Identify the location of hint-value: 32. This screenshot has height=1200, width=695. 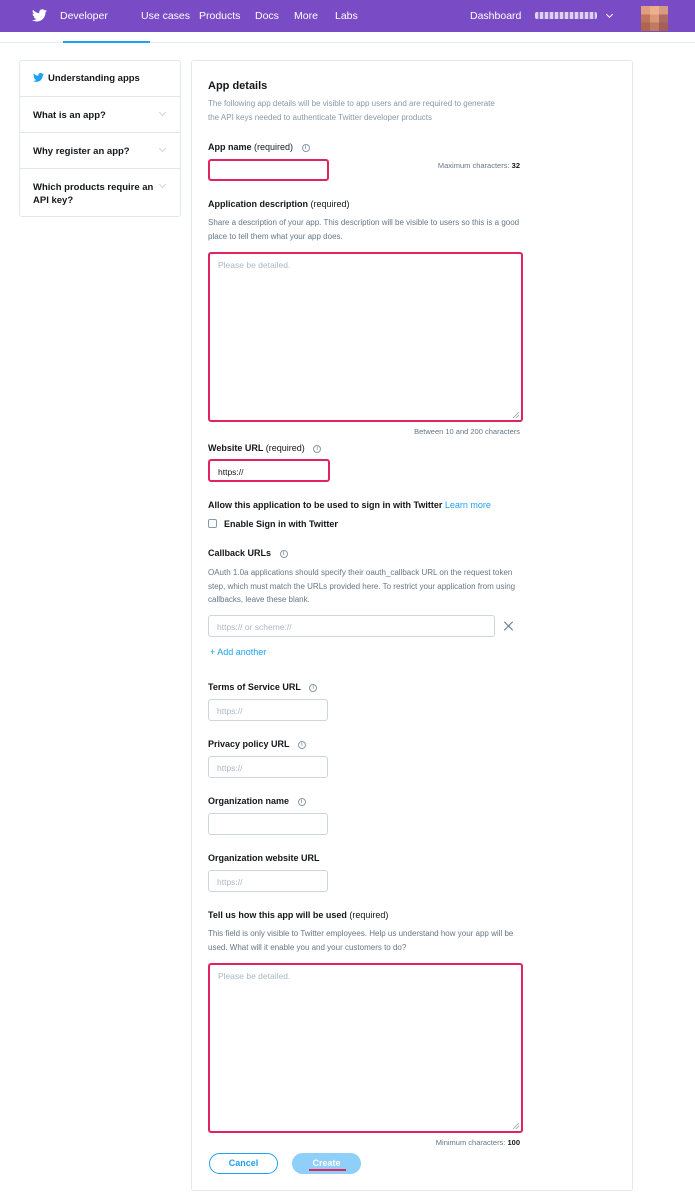
(515, 165).